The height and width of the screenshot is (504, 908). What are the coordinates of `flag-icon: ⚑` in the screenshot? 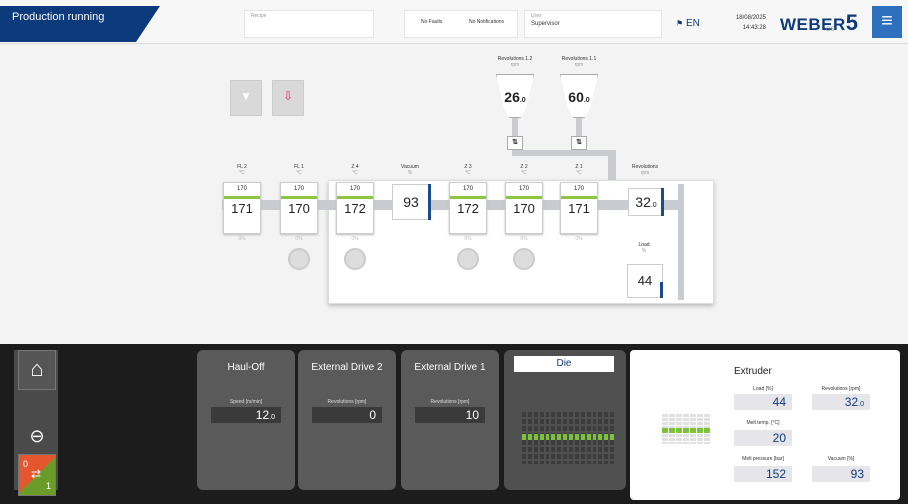 It's located at (680, 23).